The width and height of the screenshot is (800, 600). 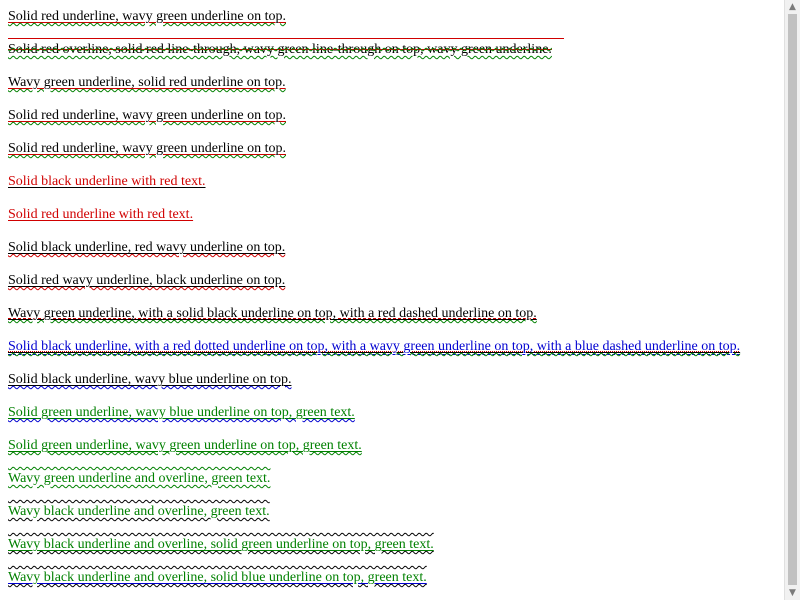 What do you see at coordinates (107, 181) in the screenshot?
I see `line-6-text: Solid black underline with red text.` at bounding box center [107, 181].